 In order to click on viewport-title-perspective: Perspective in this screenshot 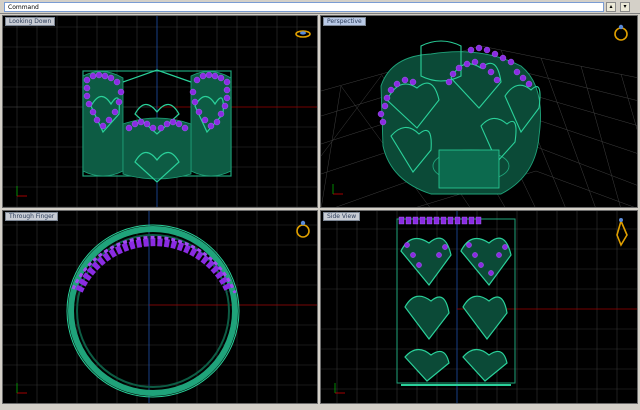, I will do `click(344, 21)`.